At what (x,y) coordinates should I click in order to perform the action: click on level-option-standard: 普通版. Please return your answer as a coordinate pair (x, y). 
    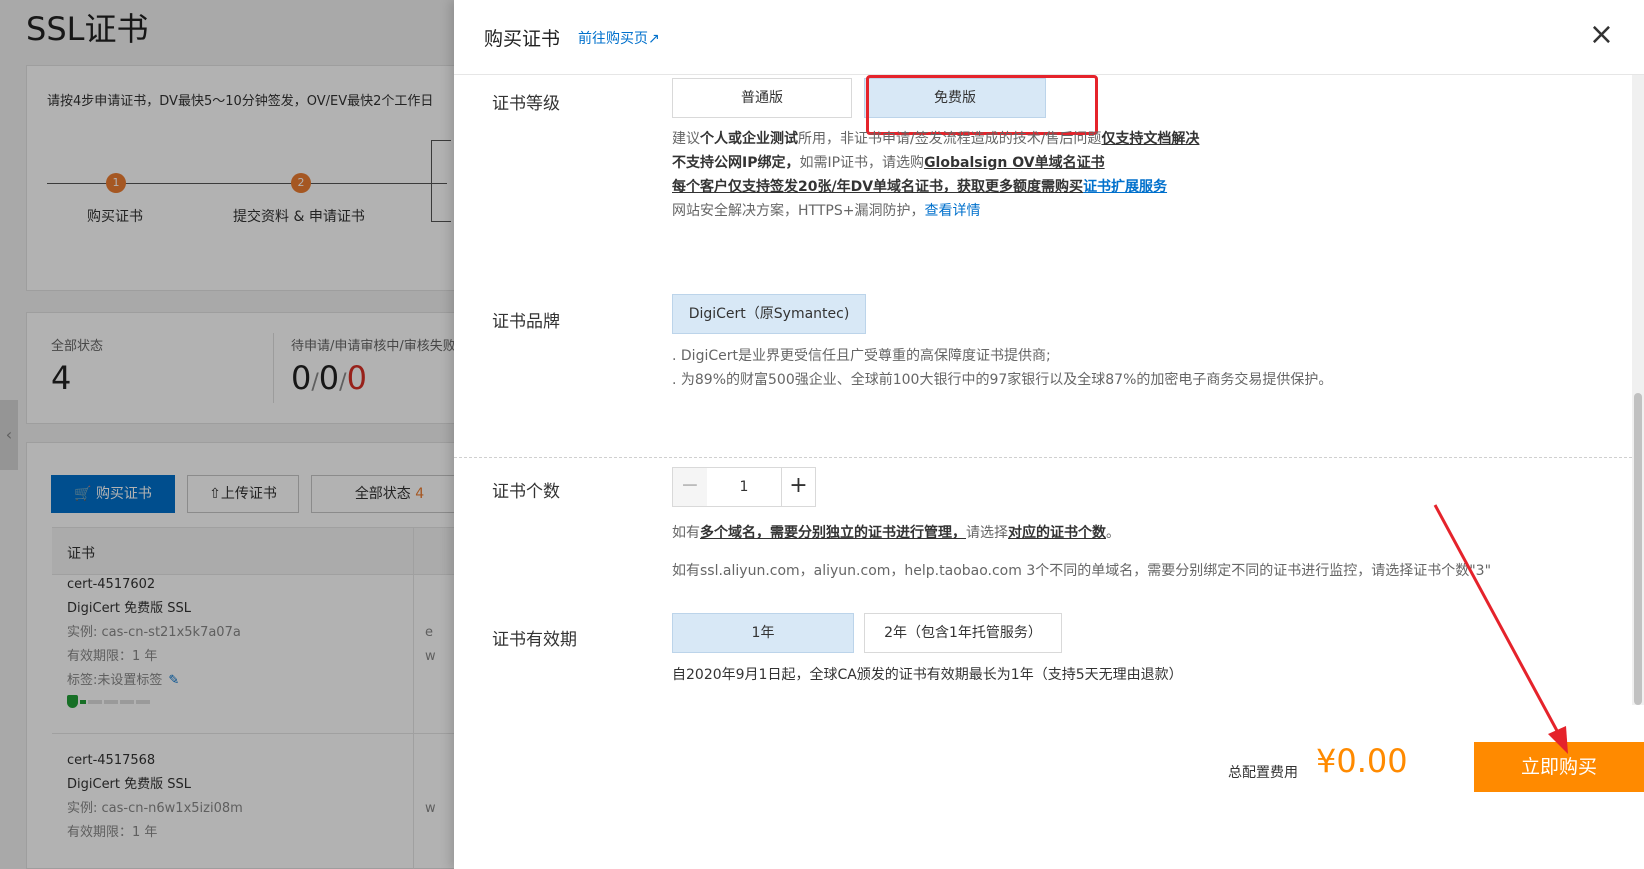
    Looking at the image, I should click on (762, 98).